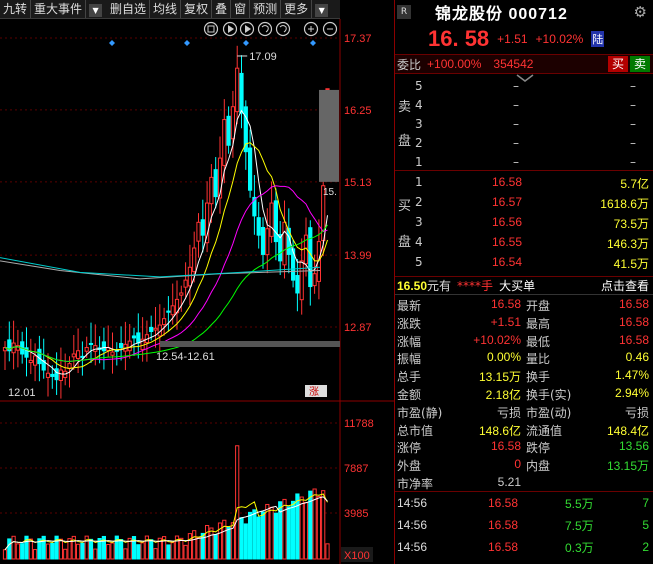  Describe the element at coordinates (22, 393) in the screenshot. I see `low-label: 12.01` at that location.